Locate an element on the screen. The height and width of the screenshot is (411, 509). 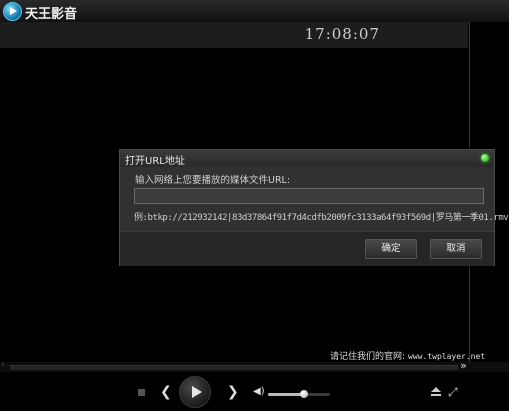
next-icon: ❯ is located at coordinates (233, 392).